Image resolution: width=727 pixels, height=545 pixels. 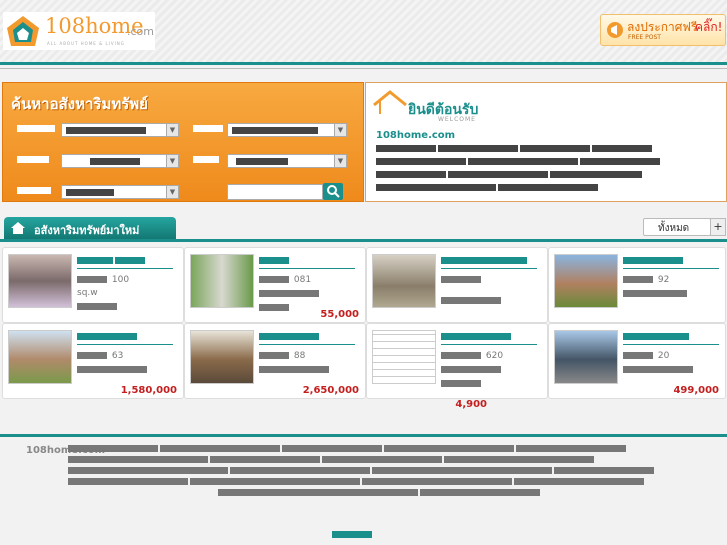 I want to click on welcome-site: 108home.com, so click(x=416, y=135).